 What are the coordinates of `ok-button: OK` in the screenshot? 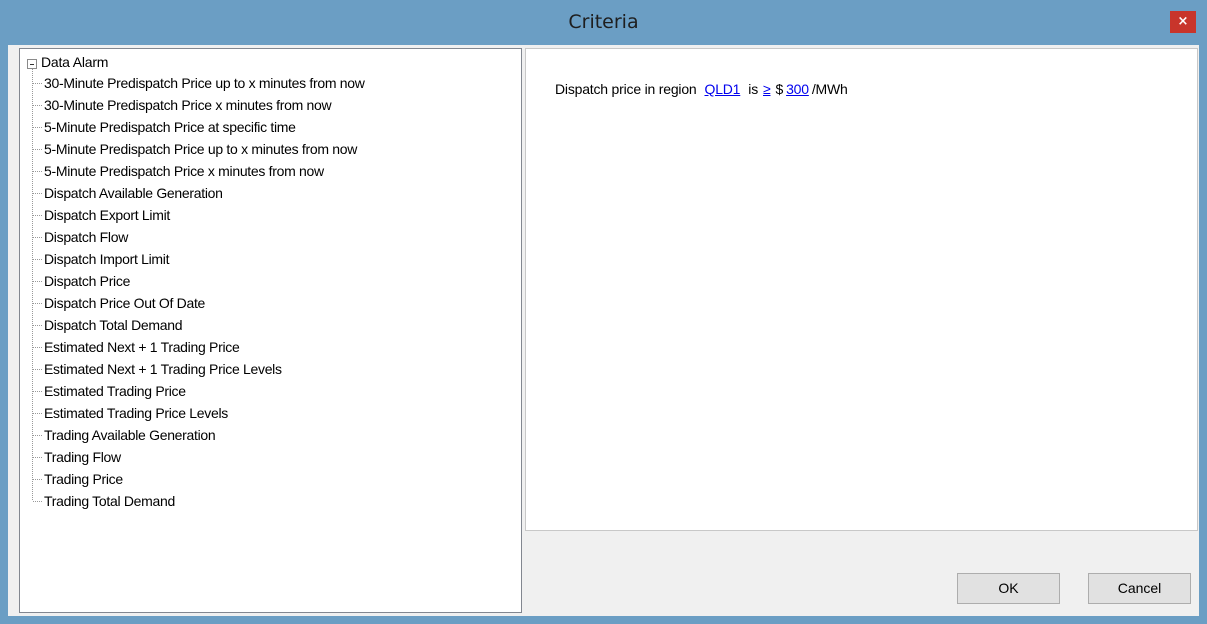 It's located at (1008, 588).